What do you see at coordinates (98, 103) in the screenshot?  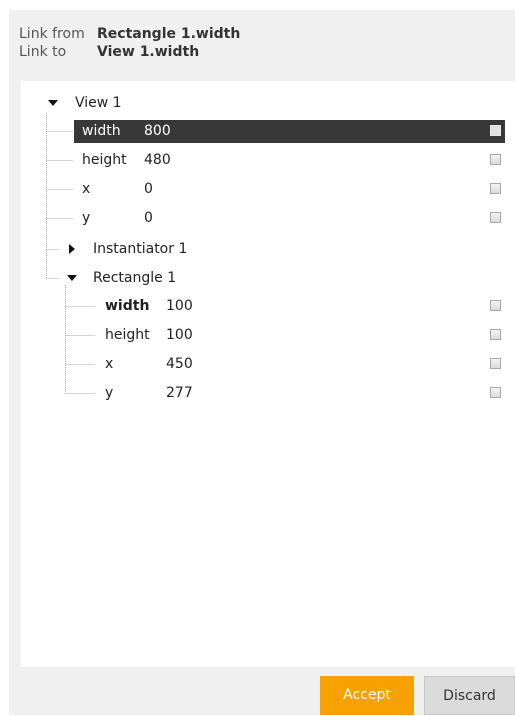 I see `tree-node-label: View 1` at bounding box center [98, 103].